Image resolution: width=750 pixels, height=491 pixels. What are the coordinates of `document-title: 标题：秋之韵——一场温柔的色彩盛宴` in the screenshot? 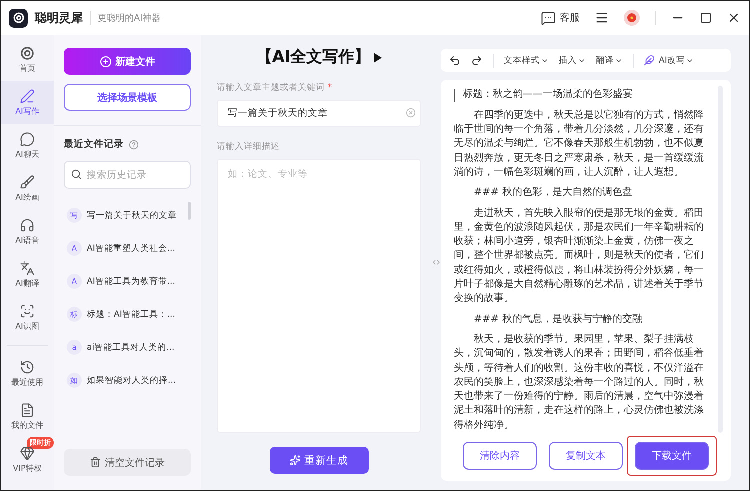 It's located at (548, 95).